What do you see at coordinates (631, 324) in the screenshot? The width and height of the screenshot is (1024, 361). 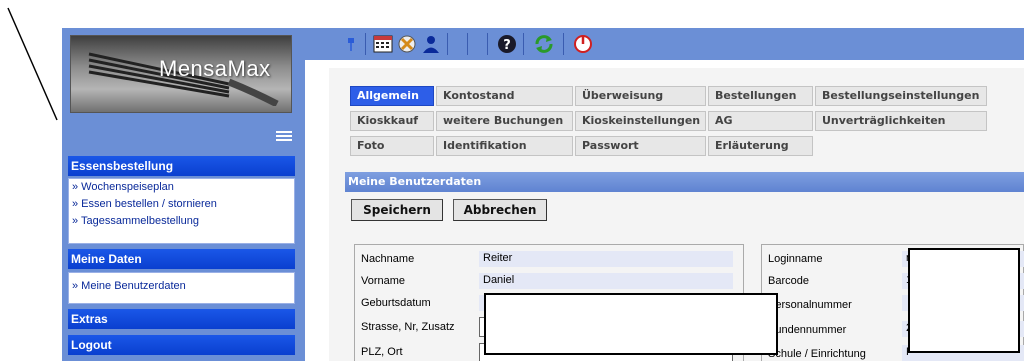 I see `redaction-box-left` at bounding box center [631, 324].